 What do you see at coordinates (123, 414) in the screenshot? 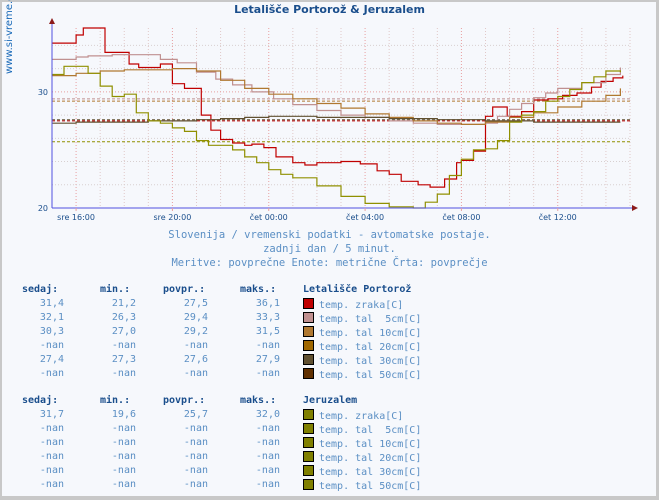
I see `stats-value-min: 19,6` at bounding box center [123, 414].